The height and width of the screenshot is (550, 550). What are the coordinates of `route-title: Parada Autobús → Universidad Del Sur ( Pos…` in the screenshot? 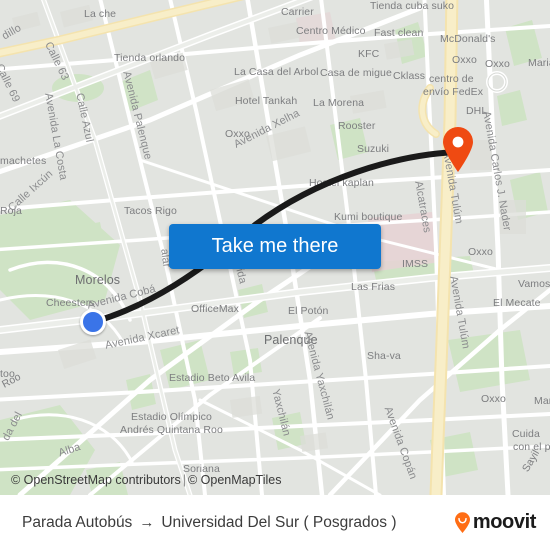 It's located at (238, 523).